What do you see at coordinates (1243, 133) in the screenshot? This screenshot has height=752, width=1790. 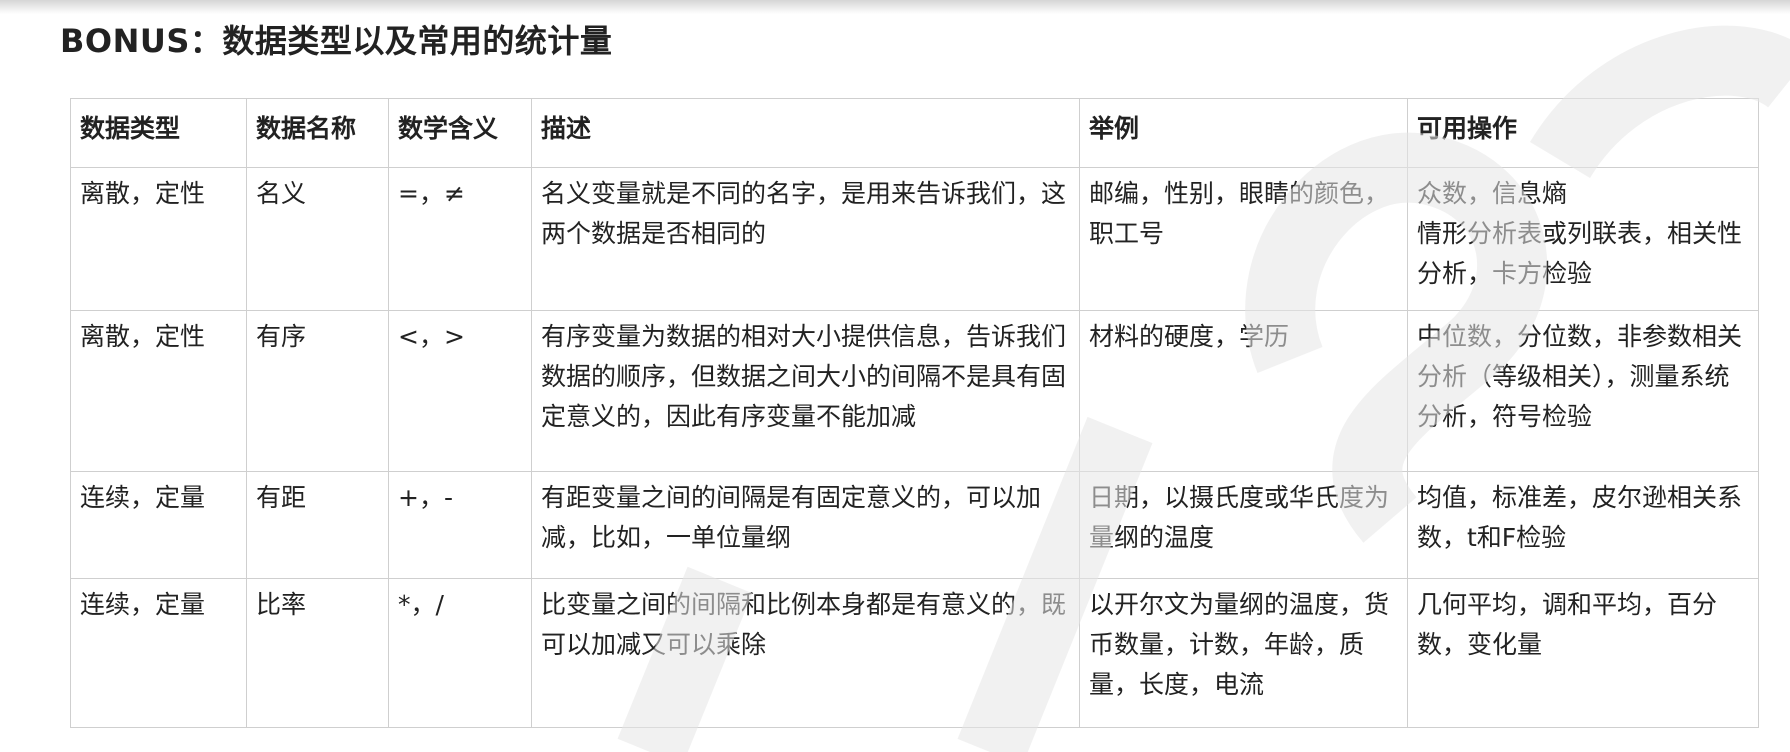 I see `header-example: 举例` at bounding box center [1243, 133].